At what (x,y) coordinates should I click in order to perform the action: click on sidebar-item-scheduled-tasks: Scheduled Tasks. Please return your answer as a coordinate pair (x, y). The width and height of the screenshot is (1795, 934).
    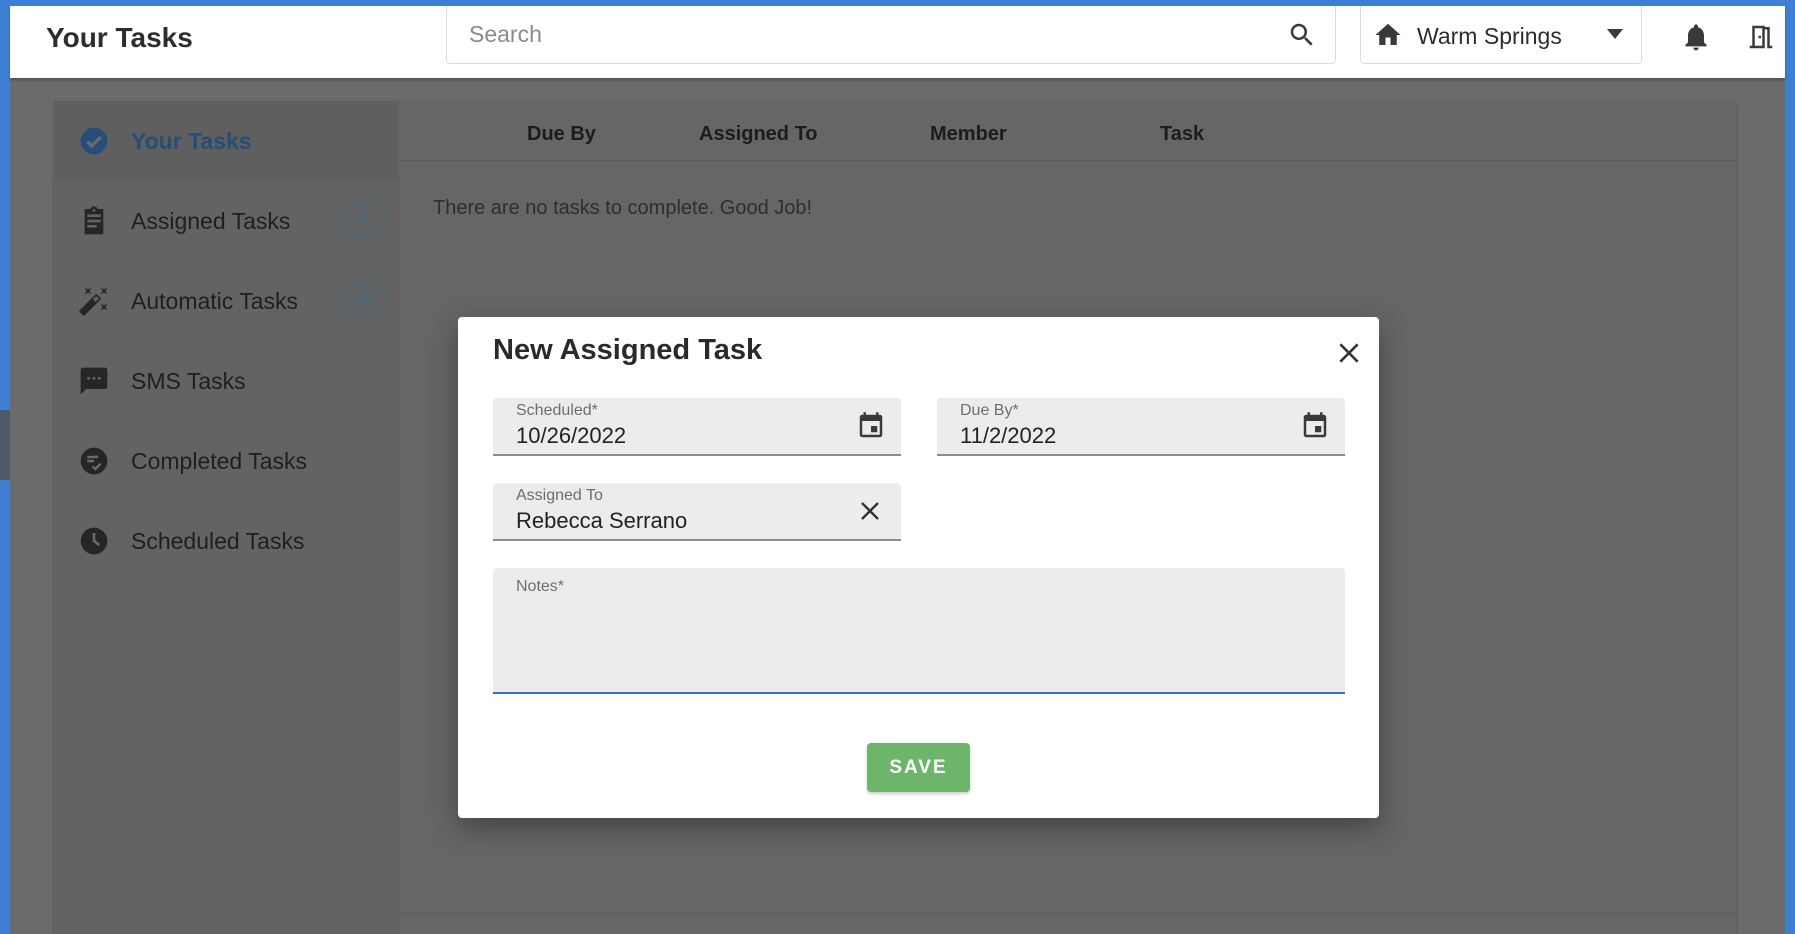
    Looking at the image, I should click on (226, 541).